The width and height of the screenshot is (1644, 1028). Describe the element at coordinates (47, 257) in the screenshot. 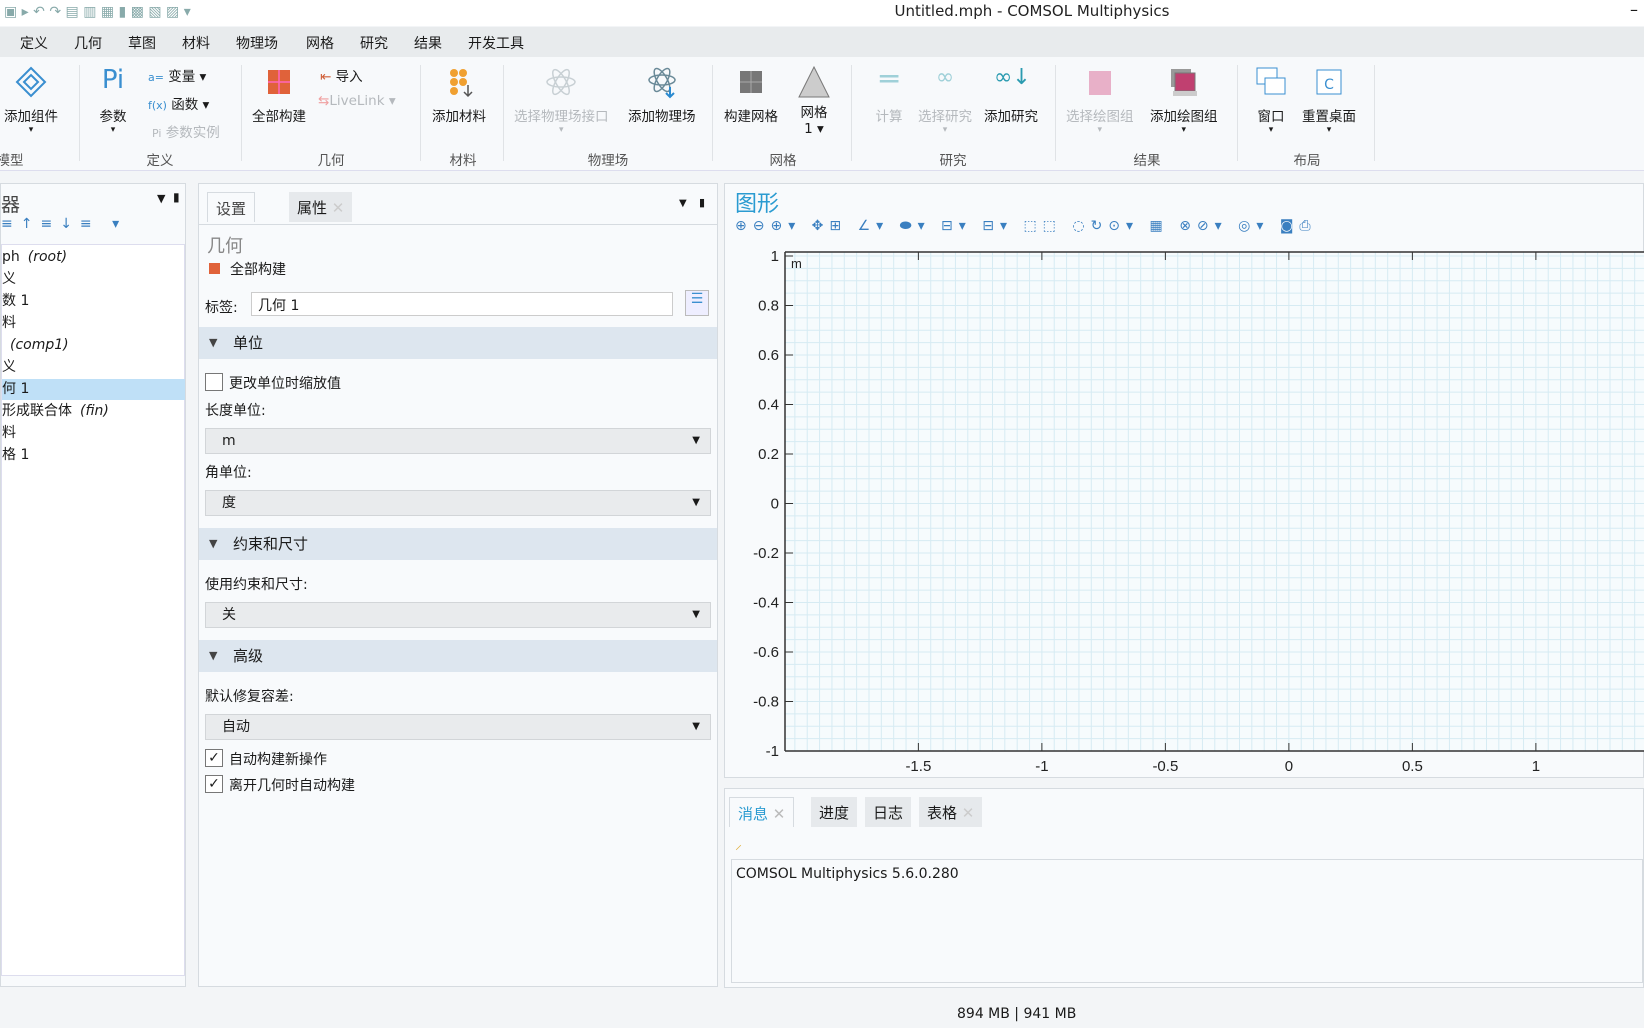

I see `tree-node-tag: (root)` at that location.